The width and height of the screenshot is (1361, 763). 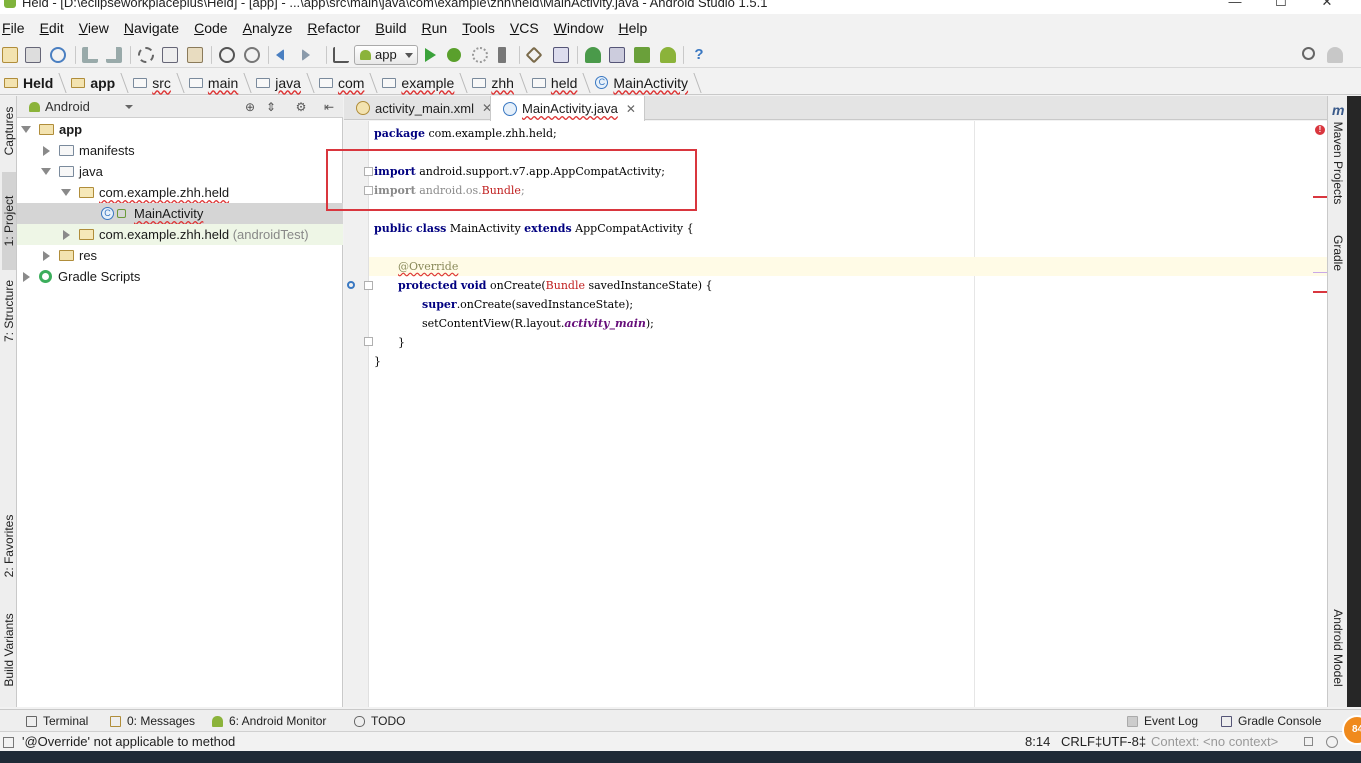 I want to click on tool-windows-toggle-icon, so click(x=8, y=742).